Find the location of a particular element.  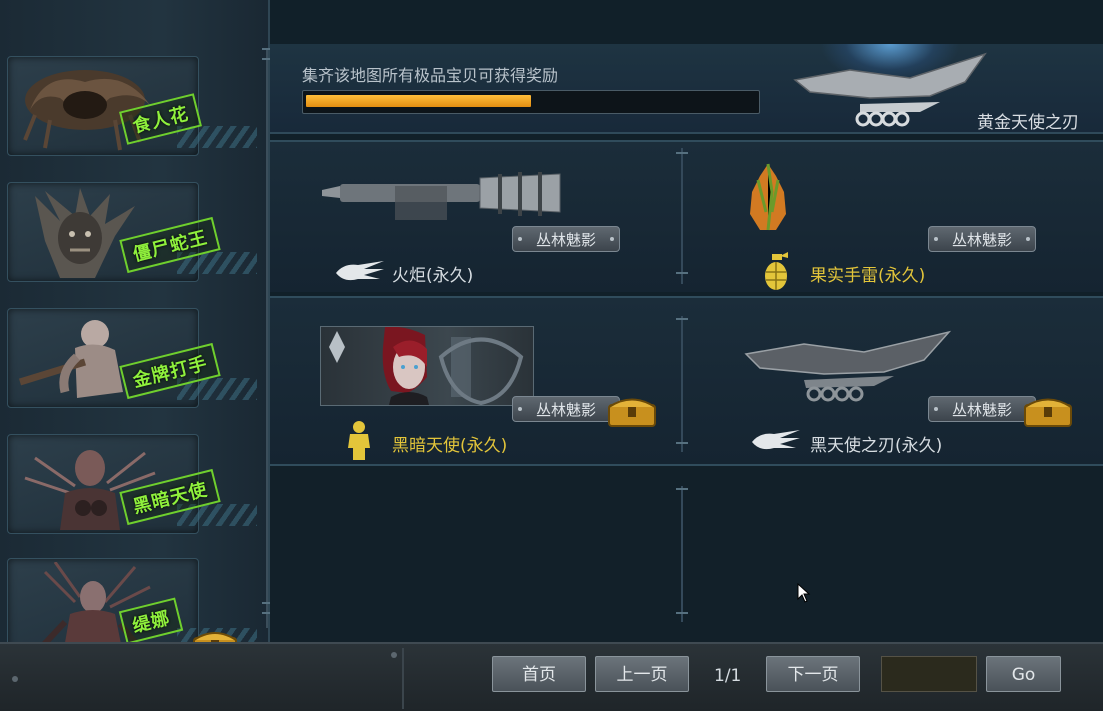

boss-card-1: 食人花 is located at coordinates (135, 108).